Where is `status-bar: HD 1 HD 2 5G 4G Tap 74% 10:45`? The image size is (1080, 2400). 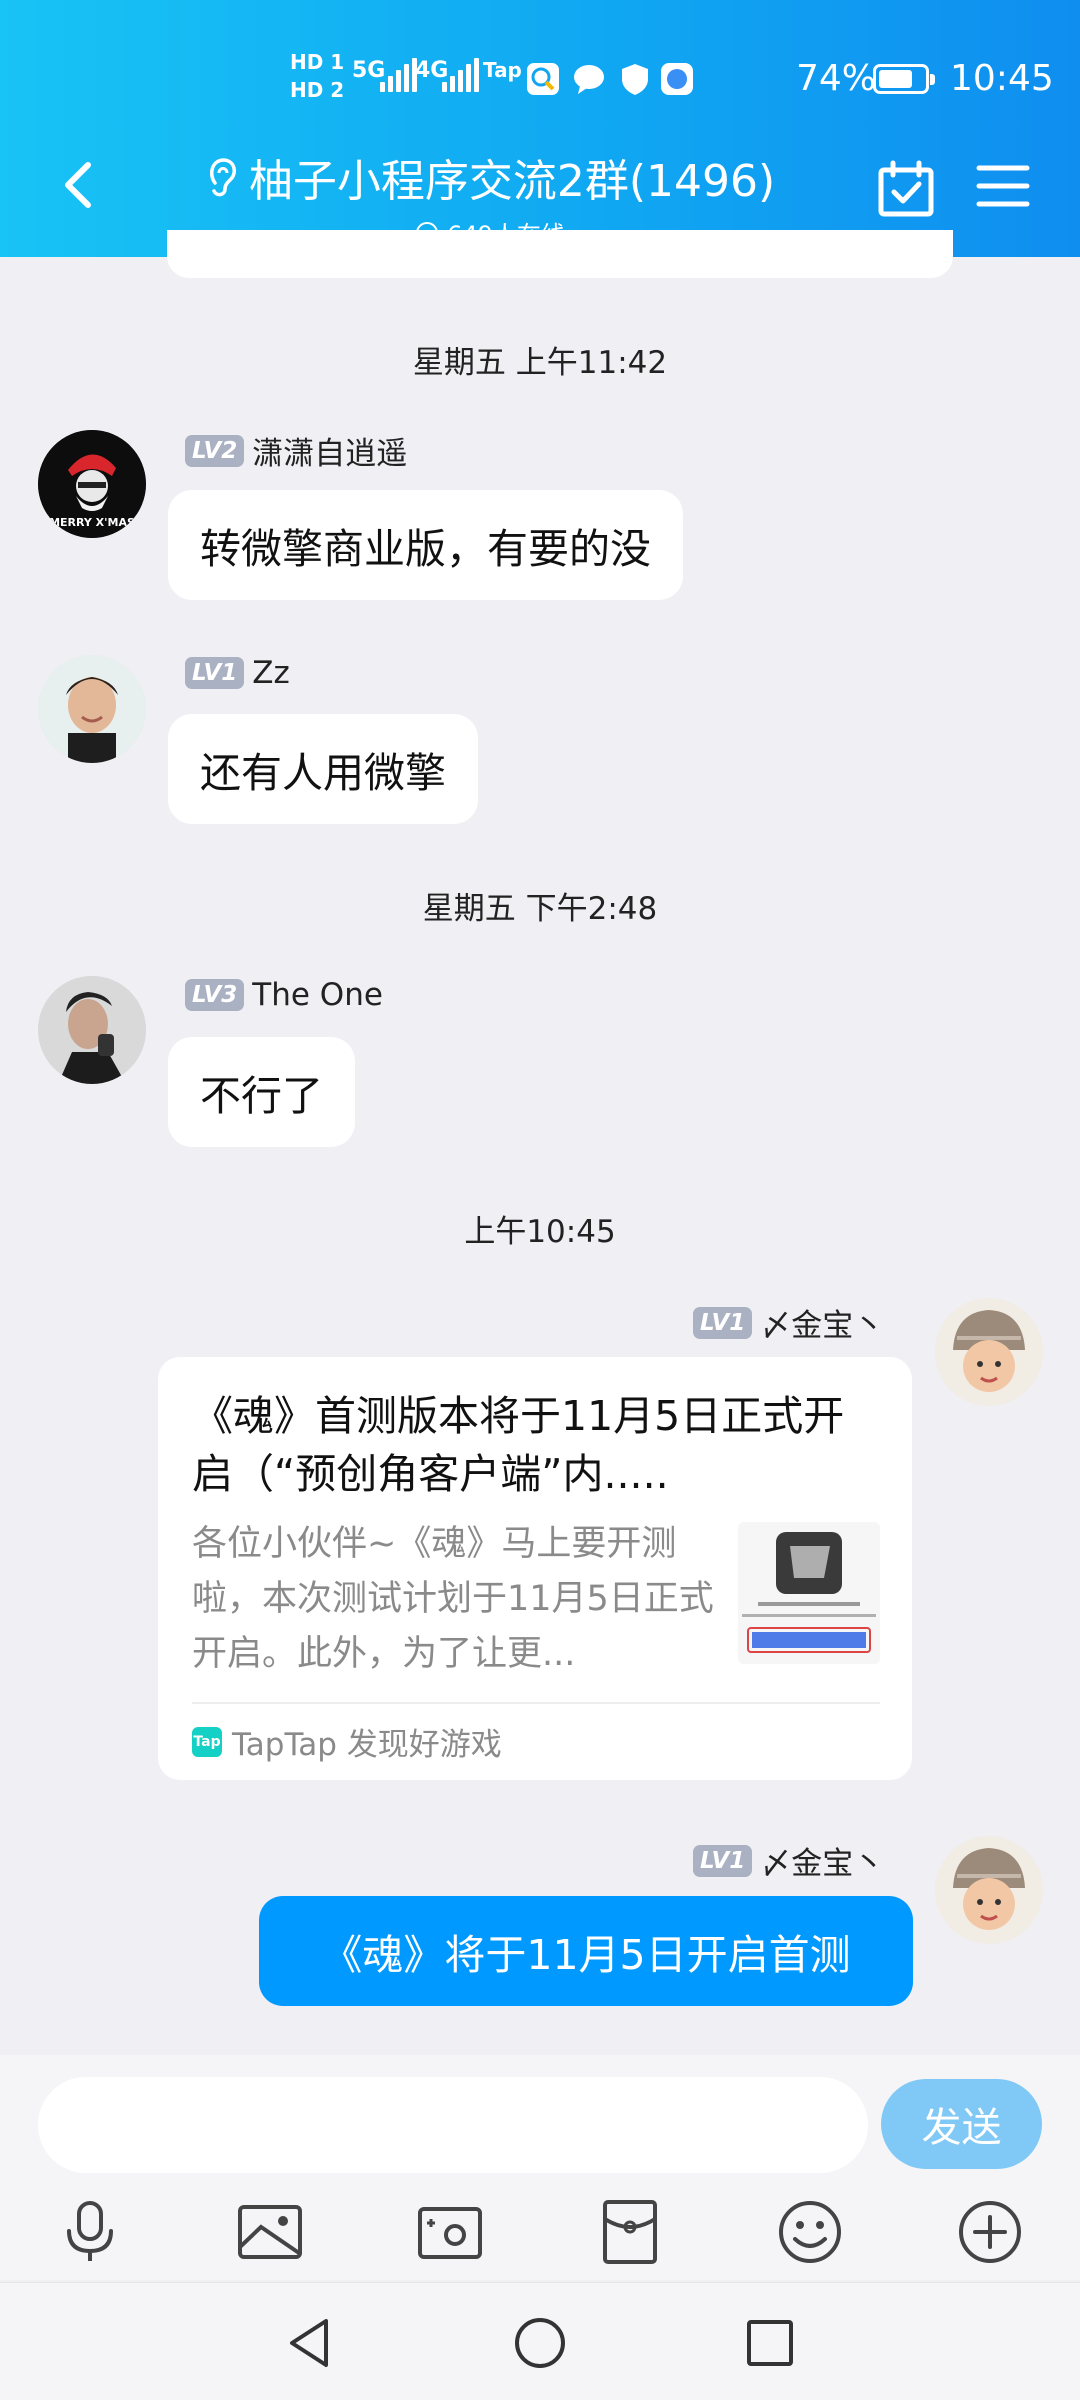 status-bar: HD 1 HD 2 5G 4G Tap 74% 10:45 is located at coordinates (540, 78).